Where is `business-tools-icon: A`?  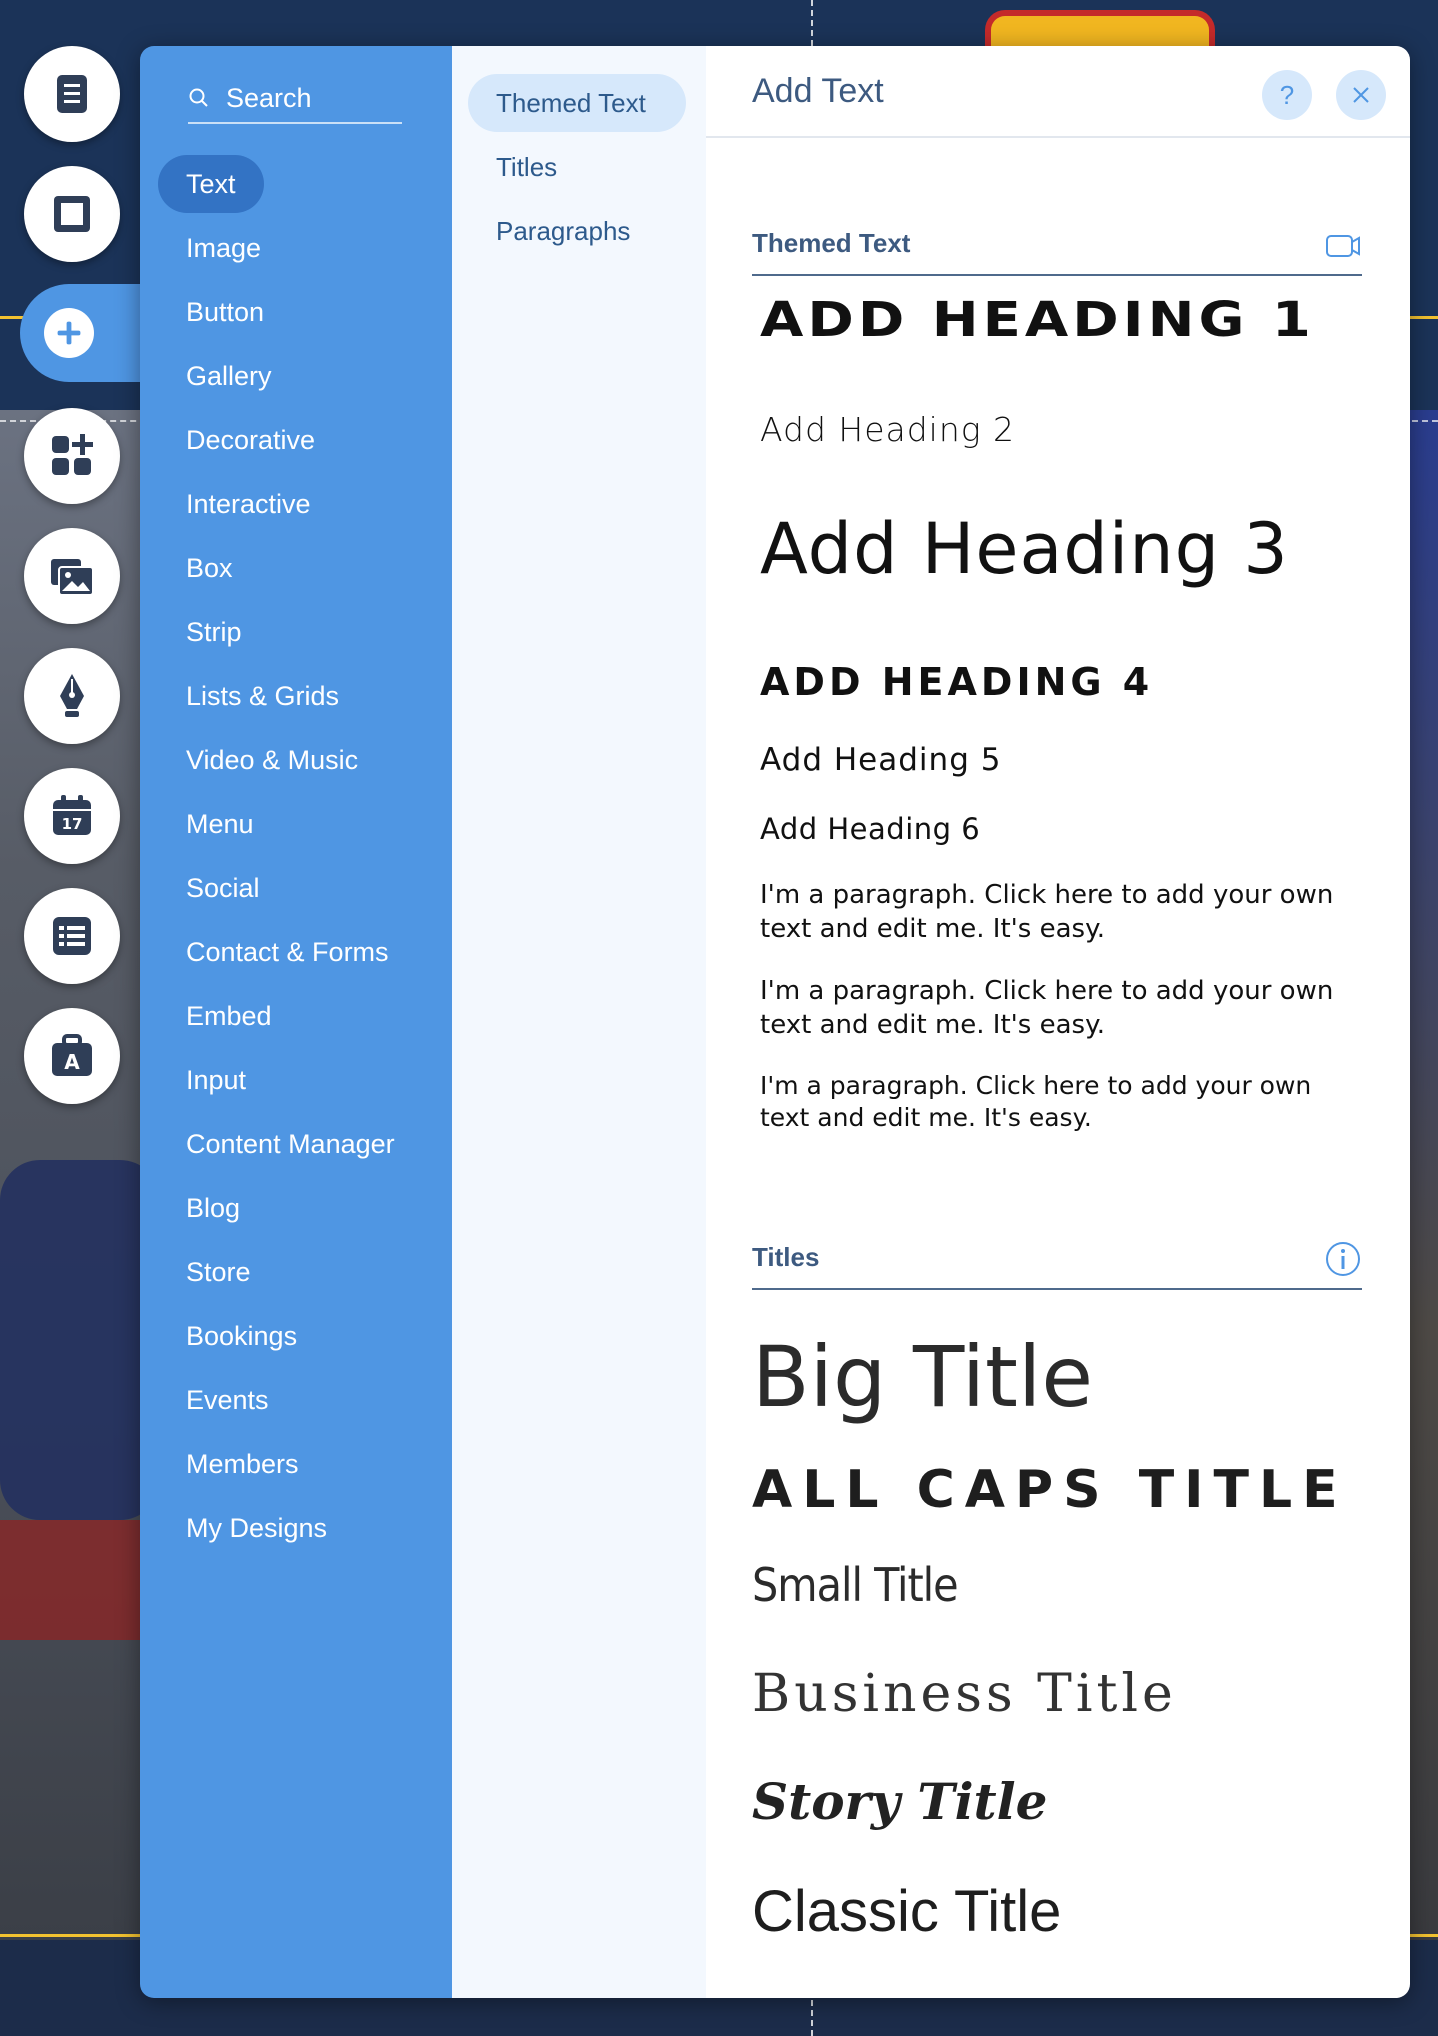
business-tools-icon: A is located at coordinates (72, 1055).